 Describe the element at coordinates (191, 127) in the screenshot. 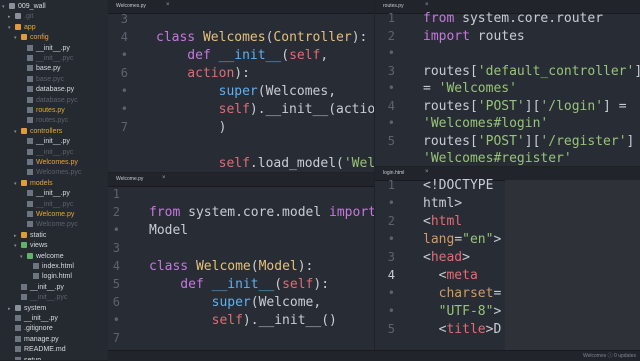

I see `code-line: )` at that location.